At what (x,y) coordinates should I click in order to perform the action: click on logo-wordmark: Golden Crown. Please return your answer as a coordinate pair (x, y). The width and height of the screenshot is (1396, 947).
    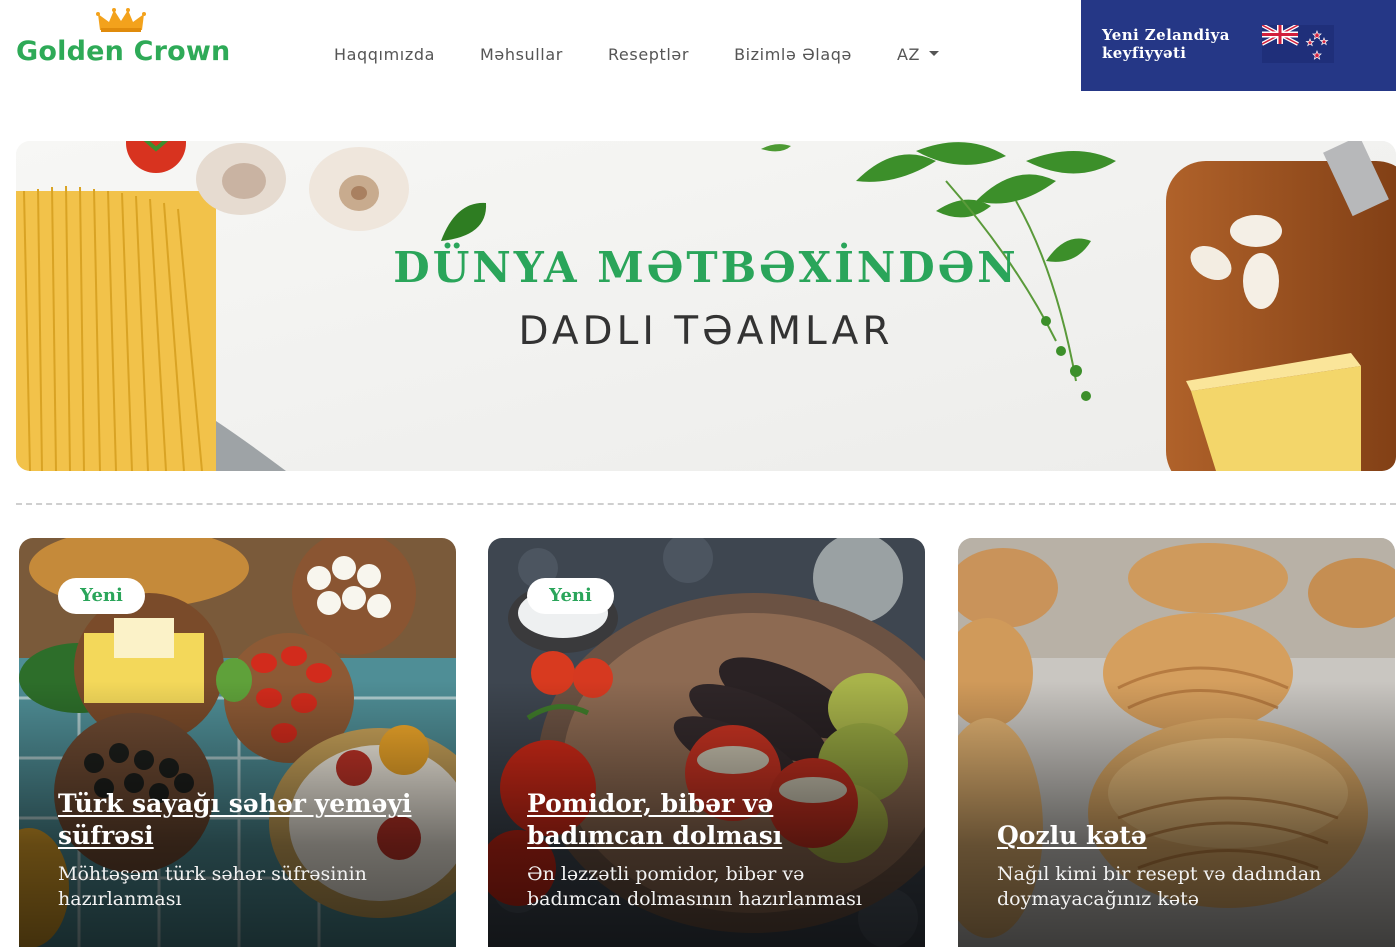
    Looking at the image, I should click on (123, 51).